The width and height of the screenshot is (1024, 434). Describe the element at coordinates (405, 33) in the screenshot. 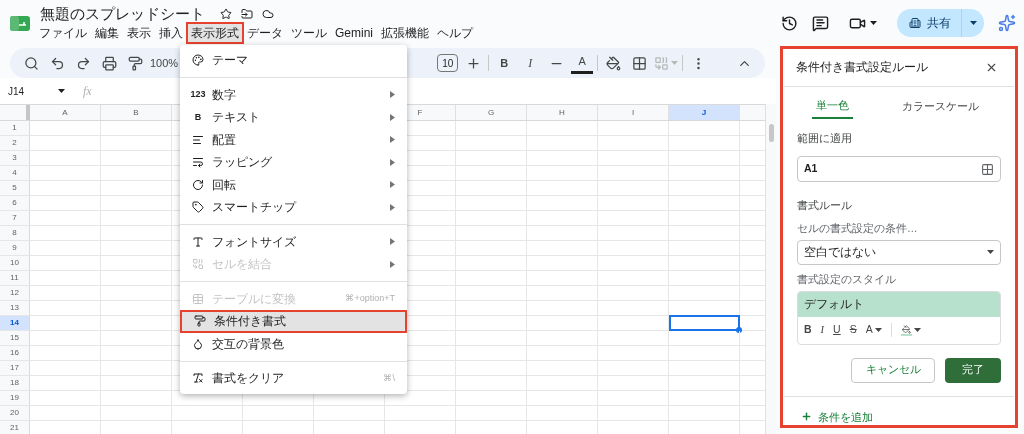

I see `menu-item: 拡張機能` at that location.